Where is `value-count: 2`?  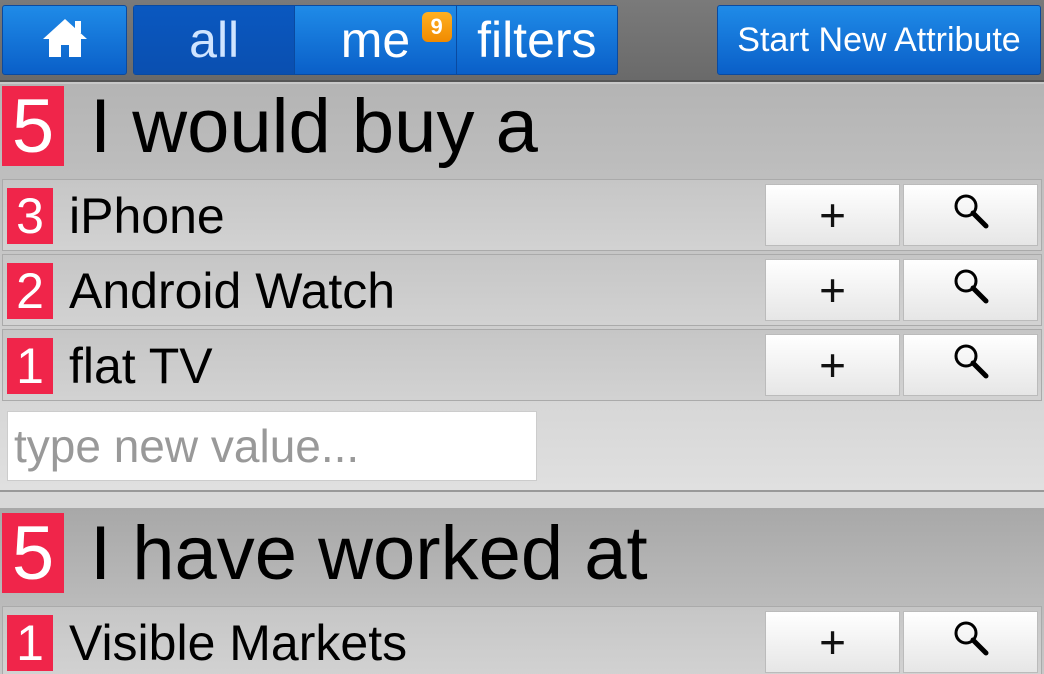
value-count: 2 is located at coordinates (30, 291).